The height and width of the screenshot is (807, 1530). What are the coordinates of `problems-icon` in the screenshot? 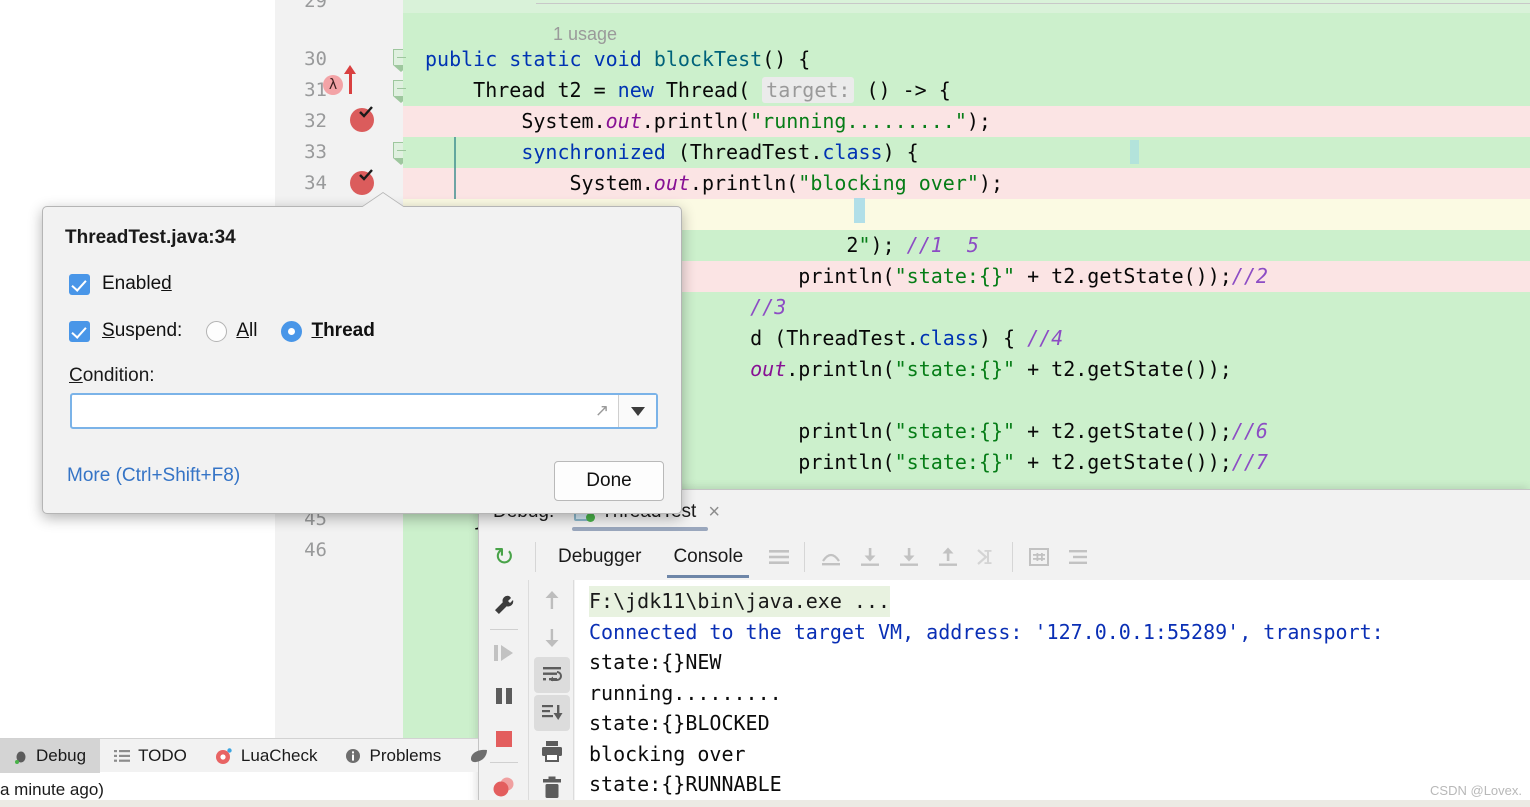 It's located at (353, 756).